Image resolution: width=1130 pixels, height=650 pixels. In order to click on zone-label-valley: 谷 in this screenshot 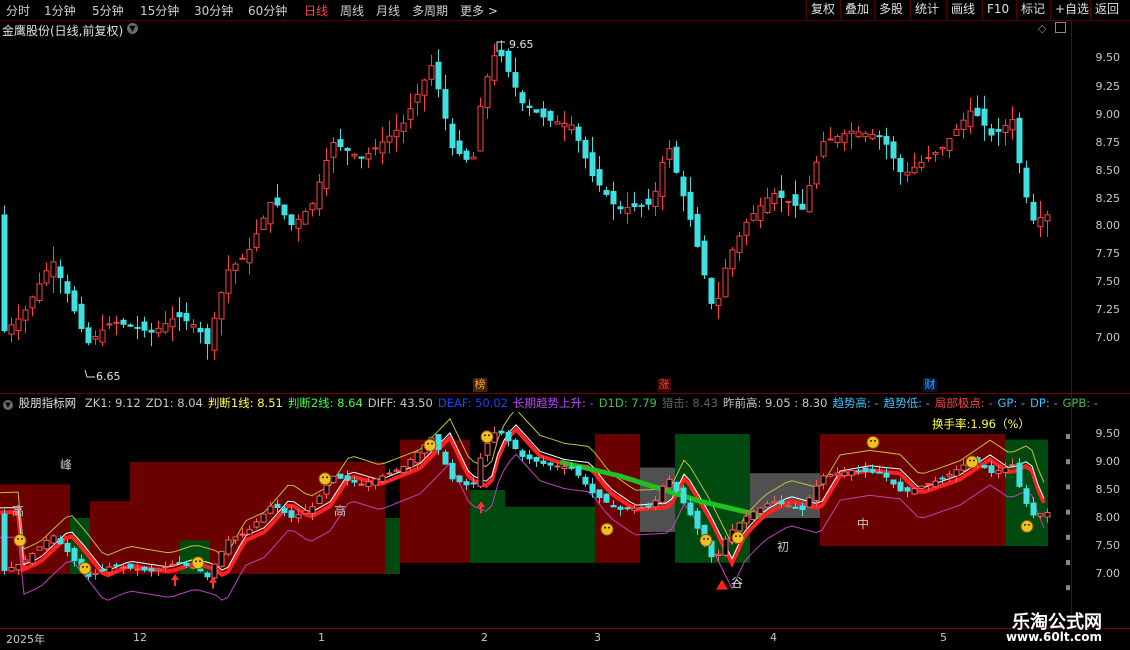, I will do `click(737, 583)`.